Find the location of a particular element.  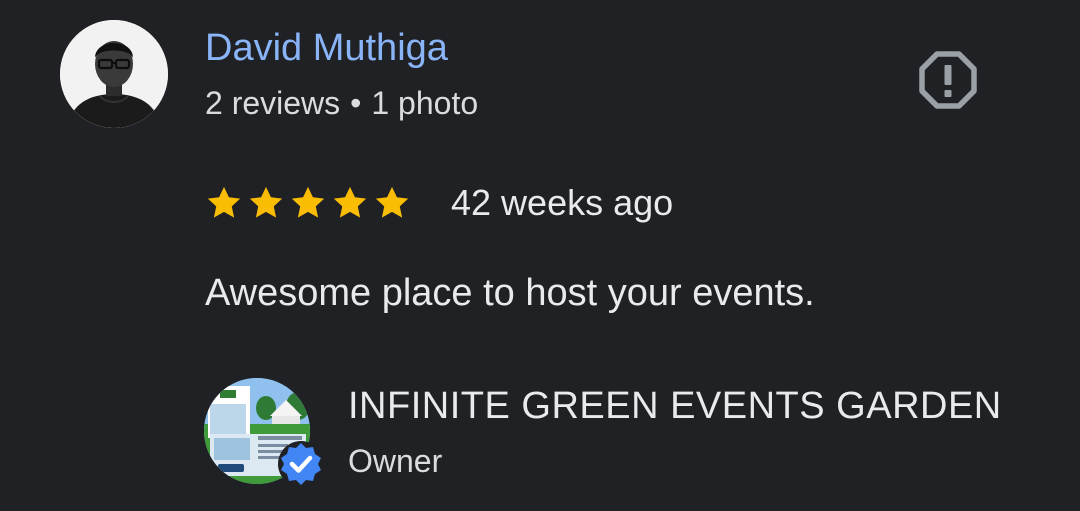

review-time-ago: 42 weeks ago is located at coordinates (562, 202).